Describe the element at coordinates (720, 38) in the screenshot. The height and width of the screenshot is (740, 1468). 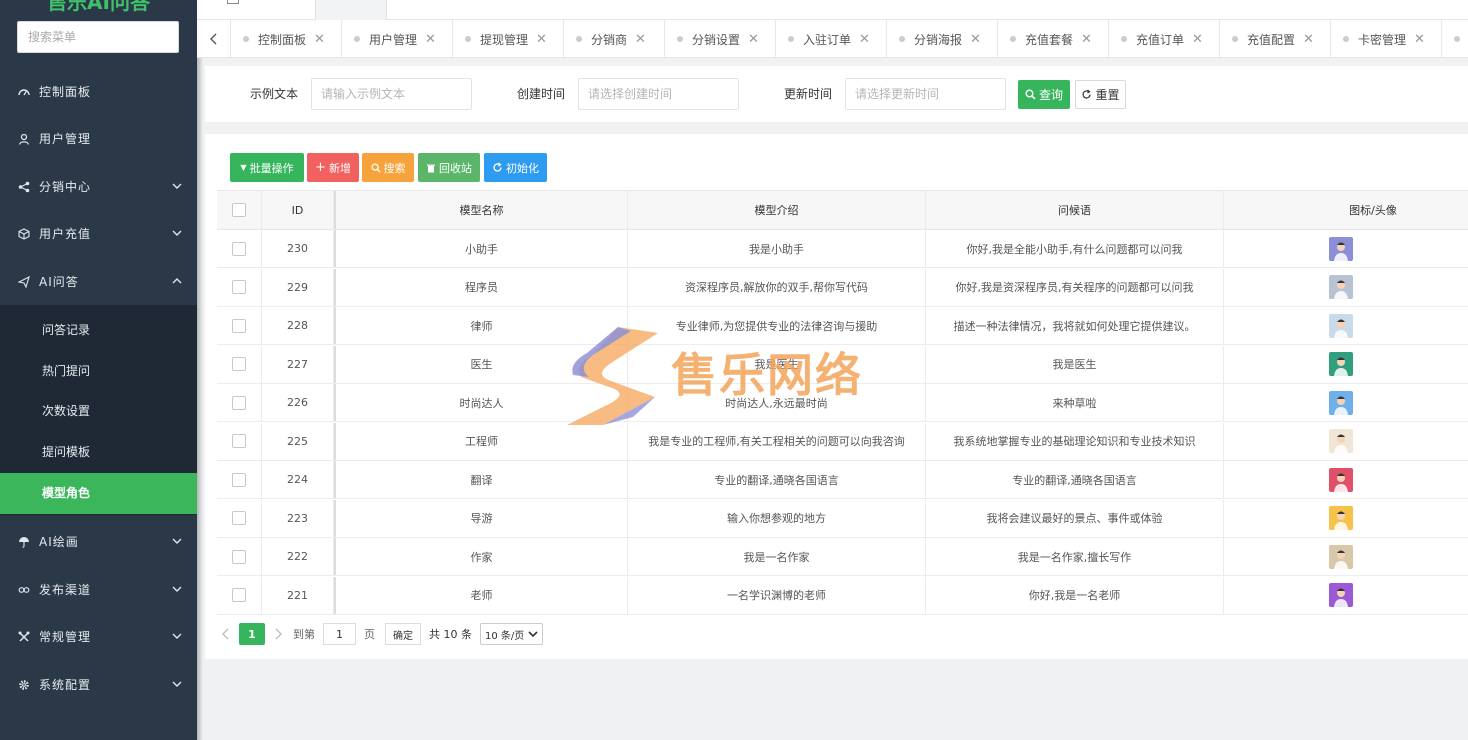
I see `tab-item: 分销设置 ✕` at that location.